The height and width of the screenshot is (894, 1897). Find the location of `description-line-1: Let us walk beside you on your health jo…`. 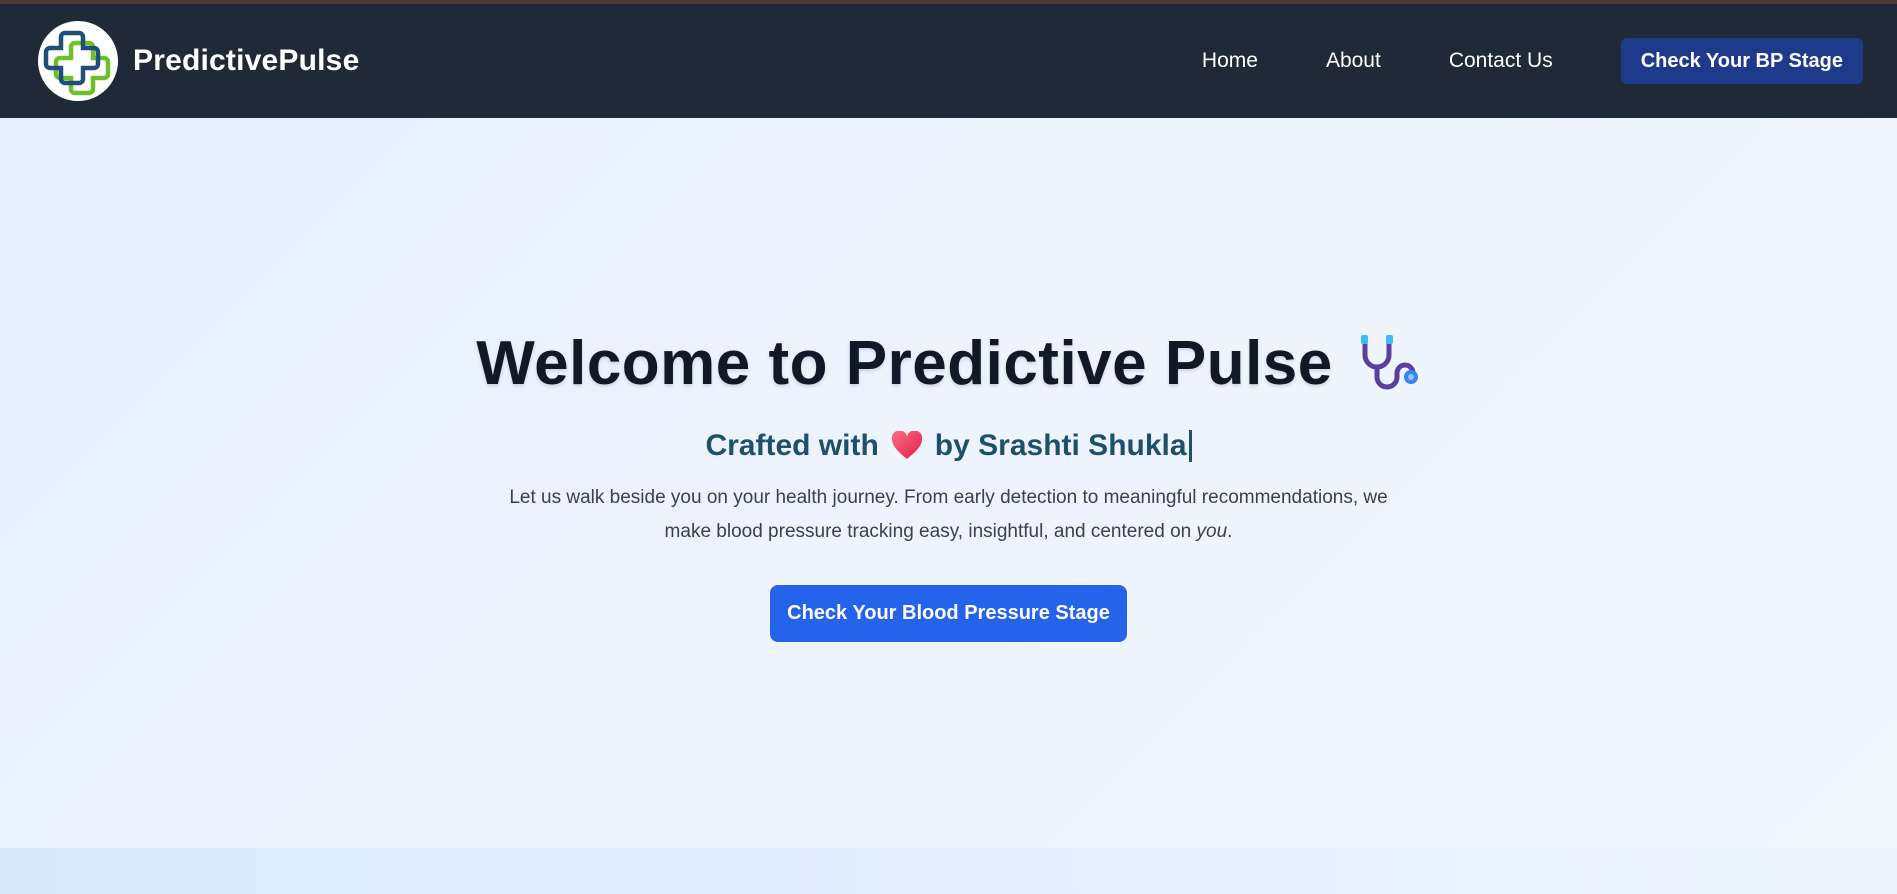

description-line-1: Let us walk beside you on your health jo… is located at coordinates (948, 497).